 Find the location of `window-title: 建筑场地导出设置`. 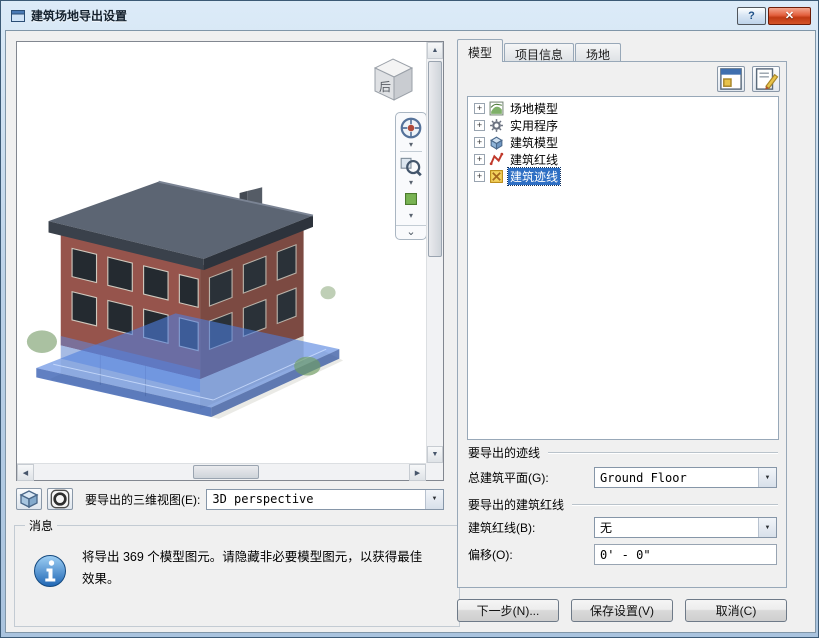

window-title: 建筑场地导出设置 is located at coordinates (79, 16).